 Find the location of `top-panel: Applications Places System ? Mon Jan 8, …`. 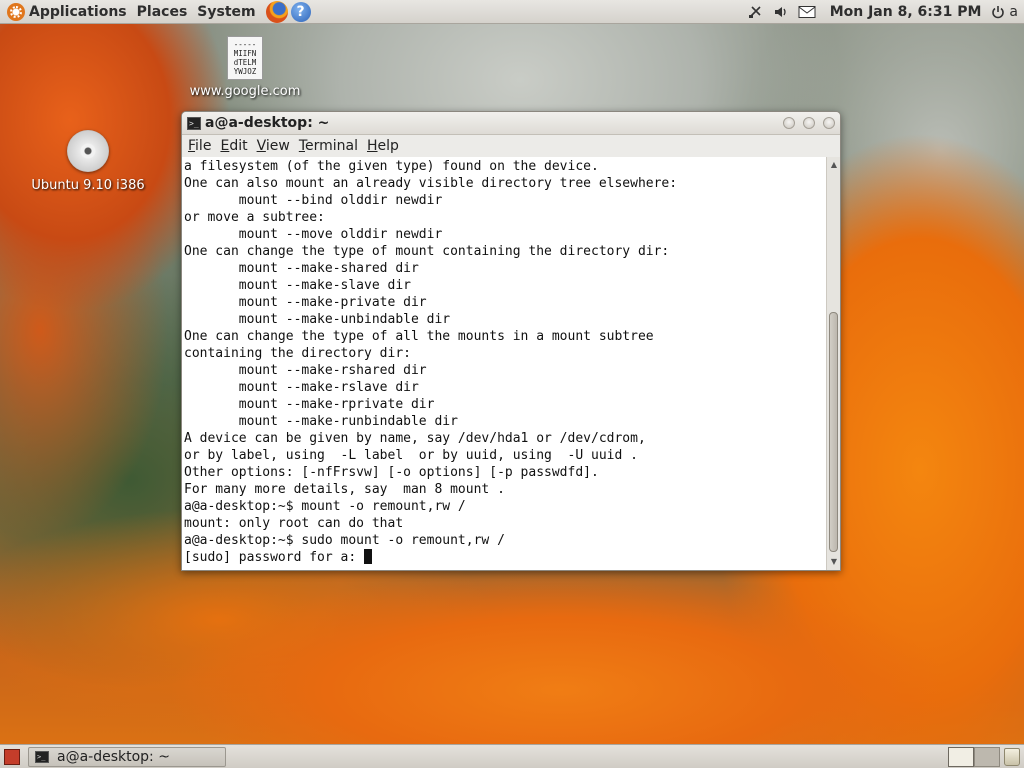

top-panel: Applications Places System ? Mon Jan 8, … is located at coordinates (512, 12).